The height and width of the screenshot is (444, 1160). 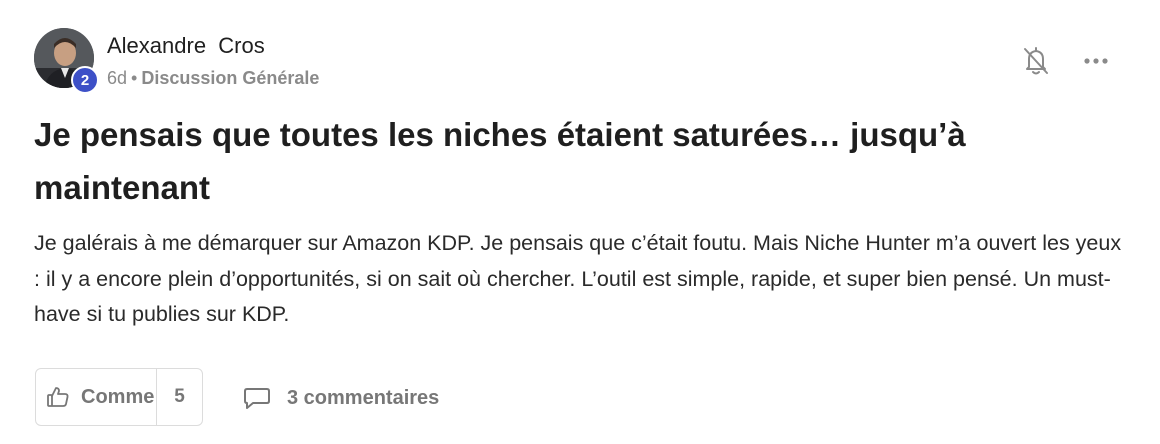 I want to click on like-count: 5, so click(x=179, y=397).